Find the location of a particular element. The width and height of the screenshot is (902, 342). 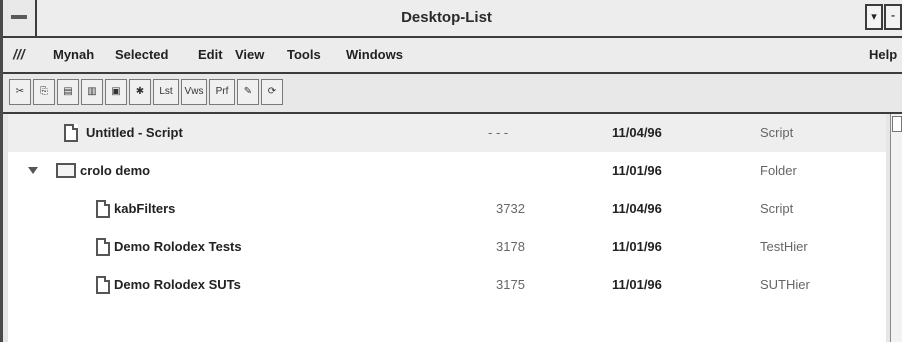

edit-icon: ✎ is located at coordinates (248, 91).